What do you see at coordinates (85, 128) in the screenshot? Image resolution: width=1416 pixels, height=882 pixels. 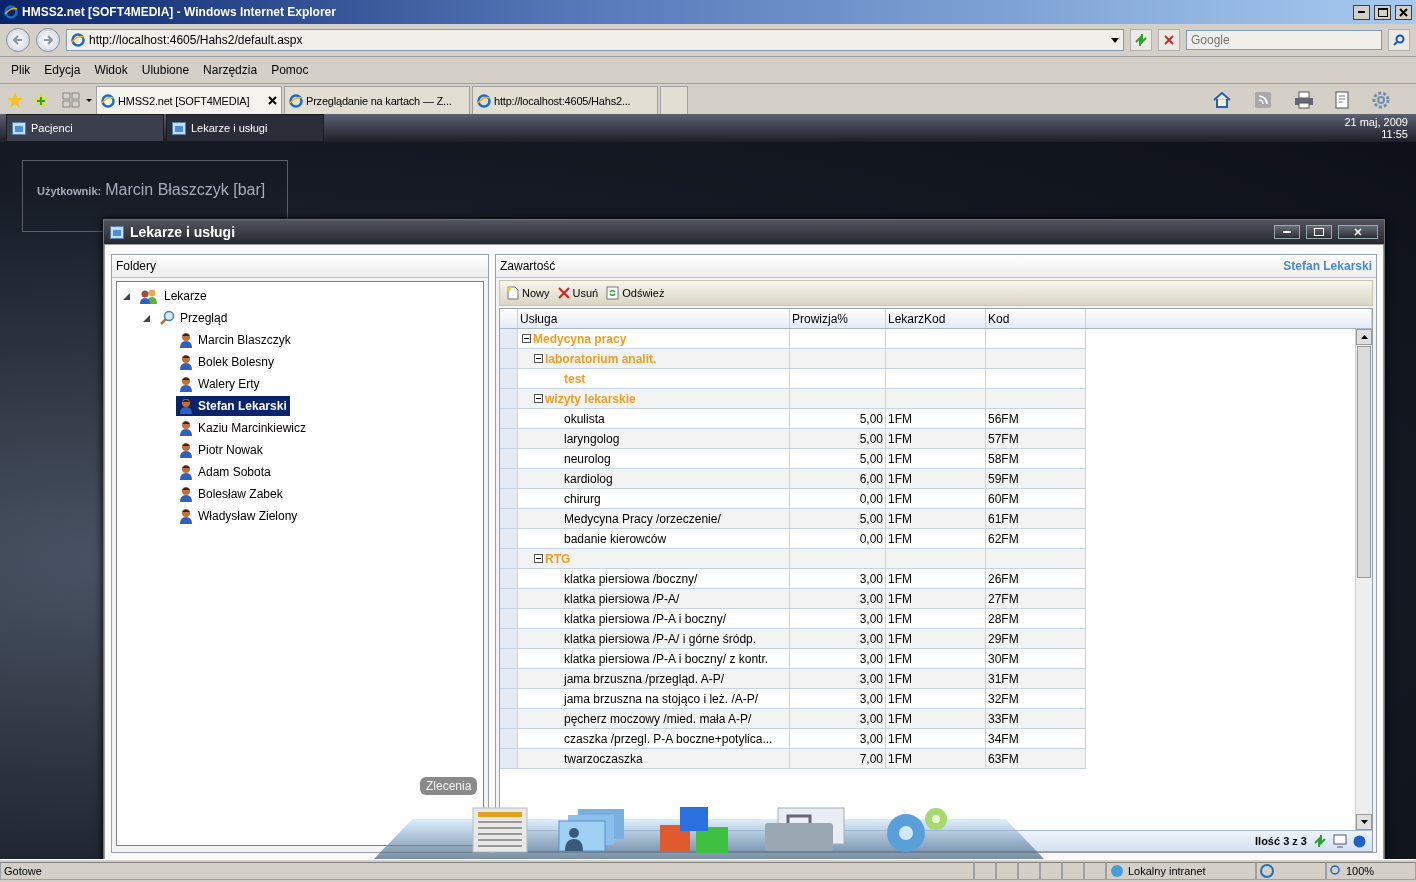 I see `app-tab: Pacjenci` at bounding box center [85, 128].